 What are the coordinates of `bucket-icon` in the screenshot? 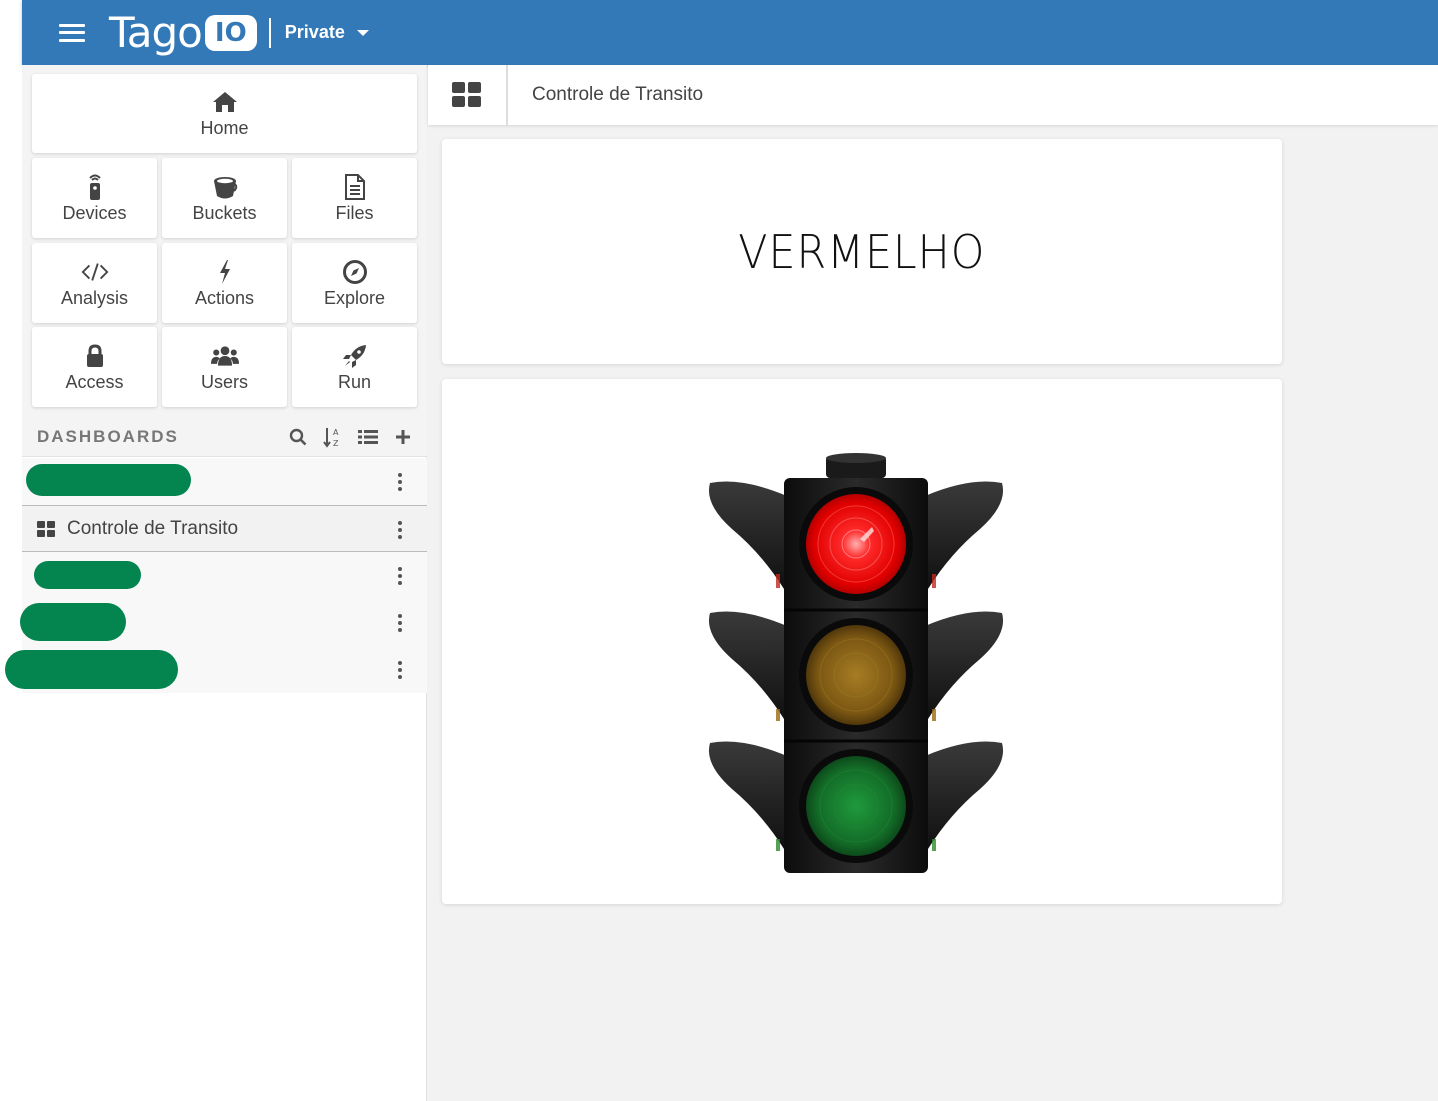 It's located at (225, 187).